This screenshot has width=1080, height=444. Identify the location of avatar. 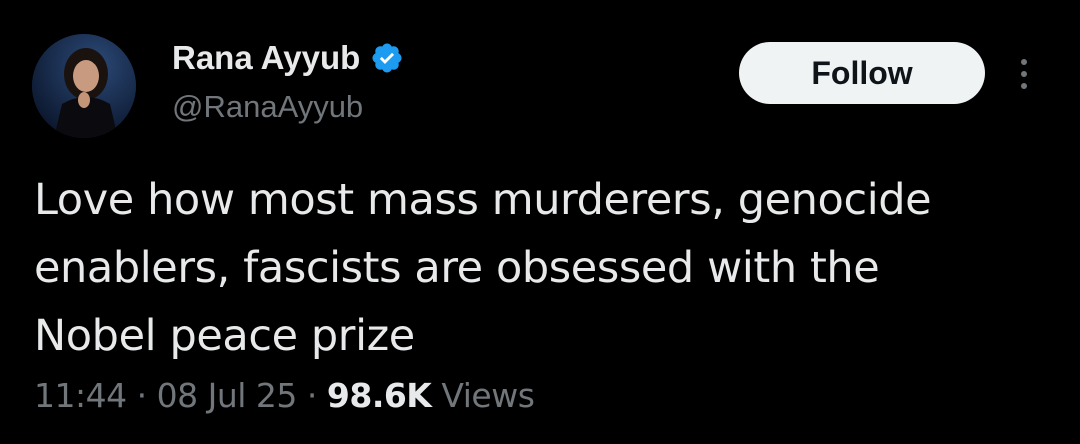
(84, 86).